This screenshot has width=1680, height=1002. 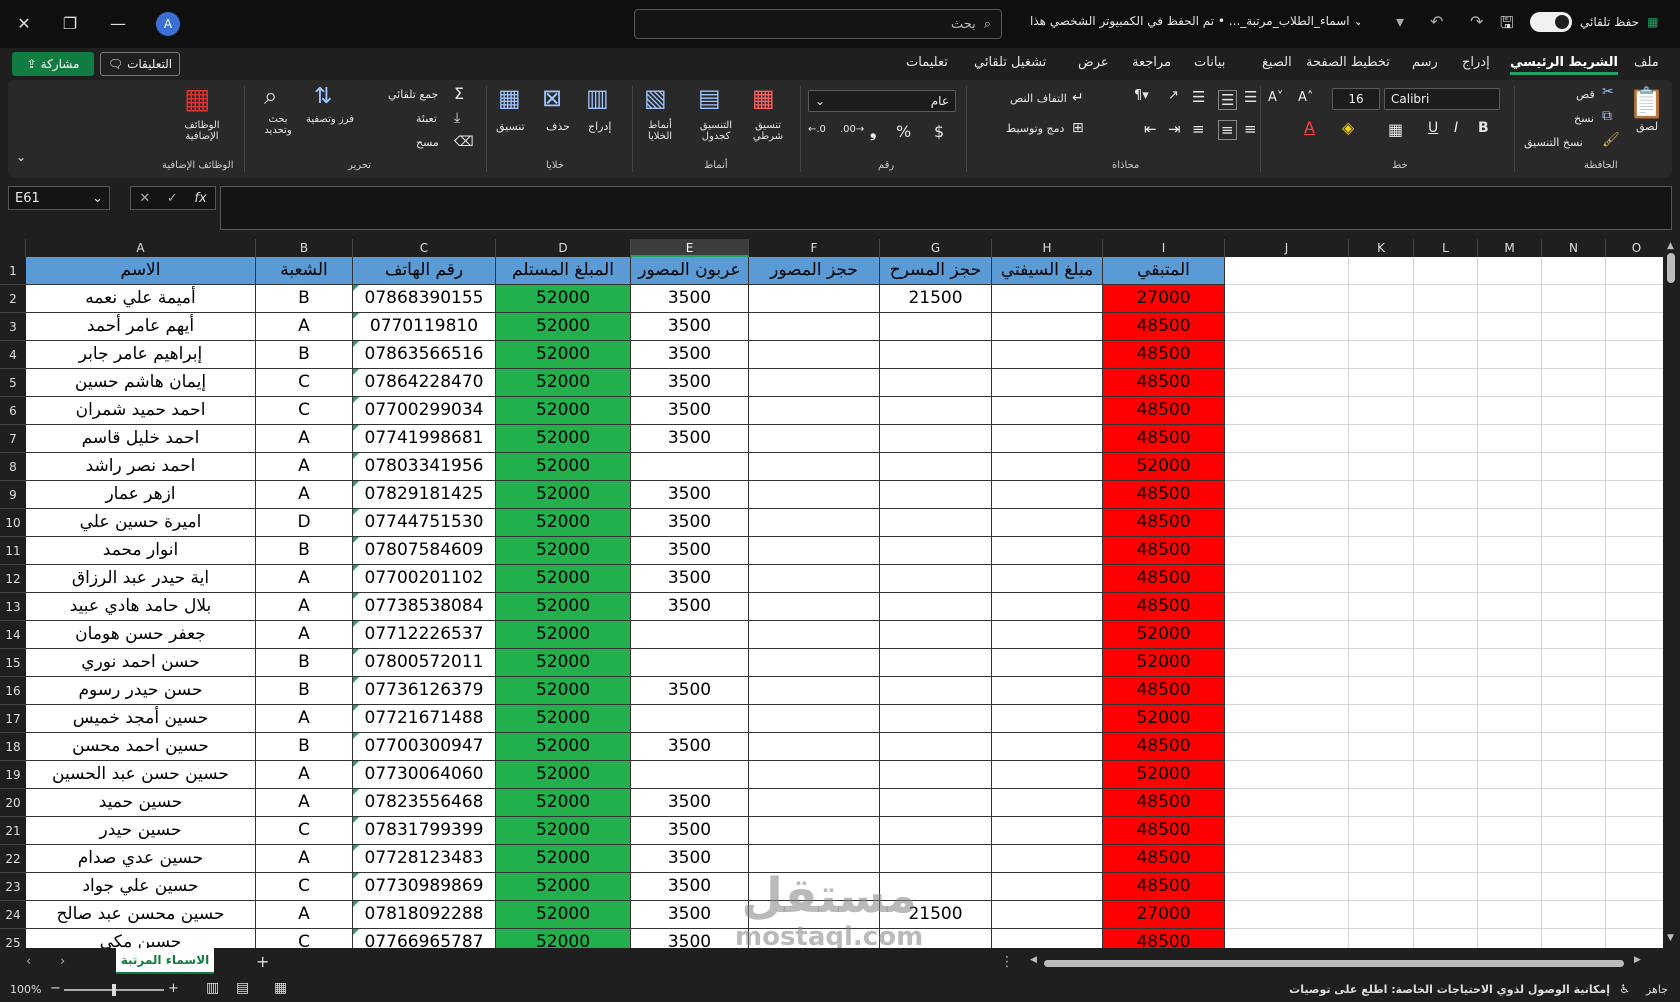 What do you see at coordinates (141, 887) in the screenshot?
I see `cell-A23: حسين علي جواد` at bounding box center [141, 887].